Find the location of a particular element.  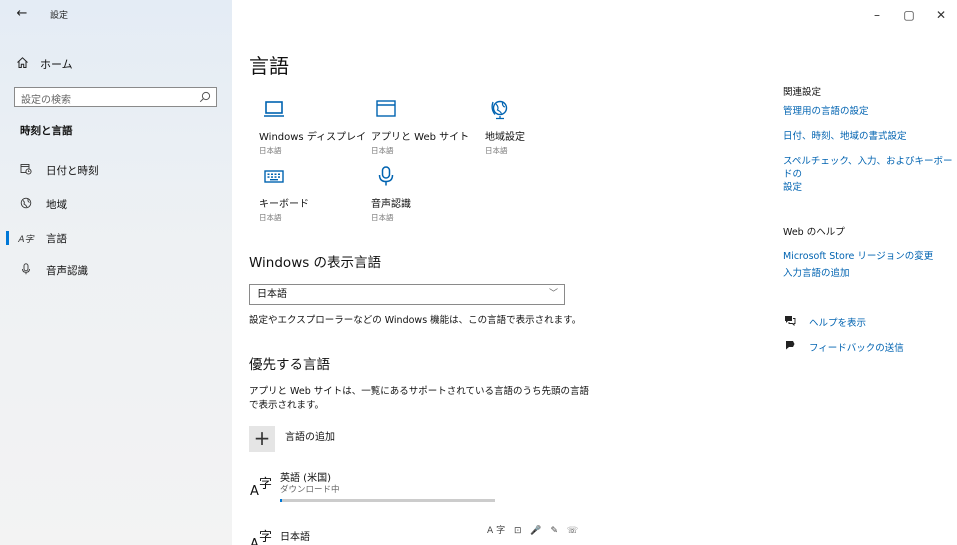

feedback-icon is located at coordinates (790, 346).